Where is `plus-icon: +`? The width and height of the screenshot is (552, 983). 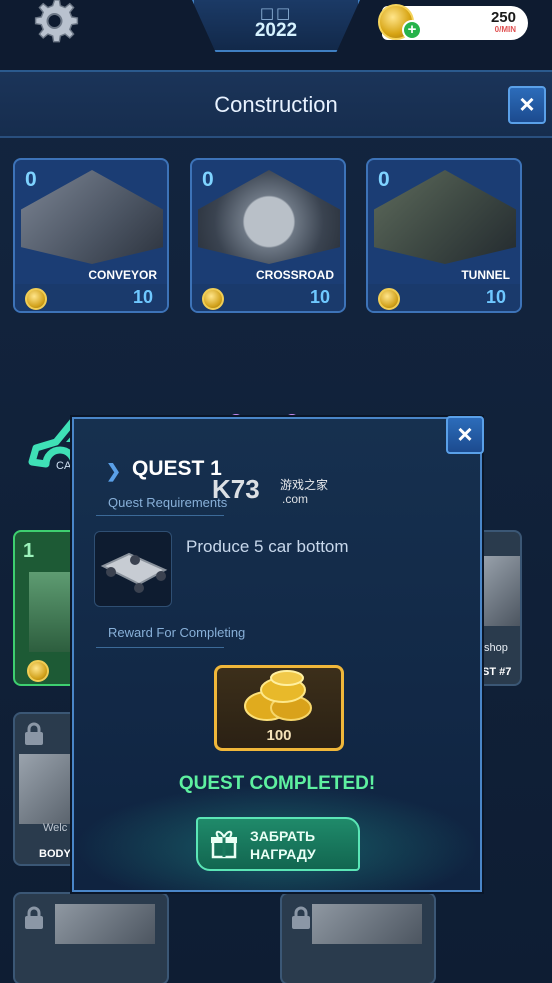
plus-icon: + is located at coordinates (412, 30).